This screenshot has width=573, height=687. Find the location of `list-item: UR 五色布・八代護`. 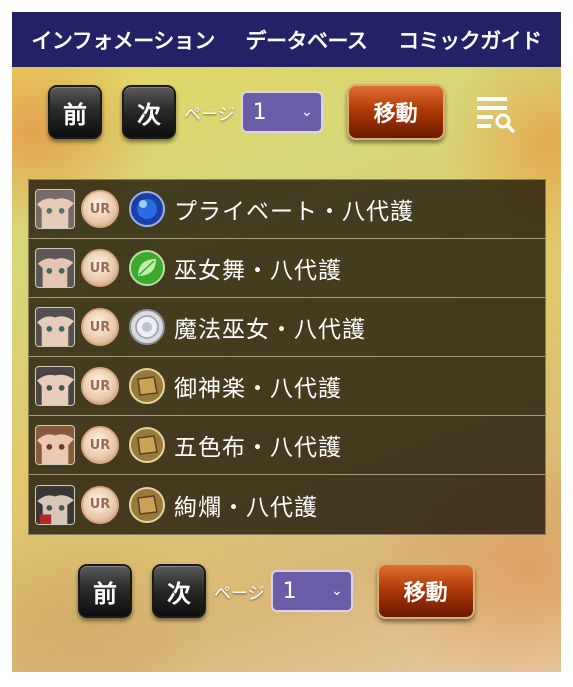

list-item: UR 五色布・八代護 is located at coordinates (287, 445).